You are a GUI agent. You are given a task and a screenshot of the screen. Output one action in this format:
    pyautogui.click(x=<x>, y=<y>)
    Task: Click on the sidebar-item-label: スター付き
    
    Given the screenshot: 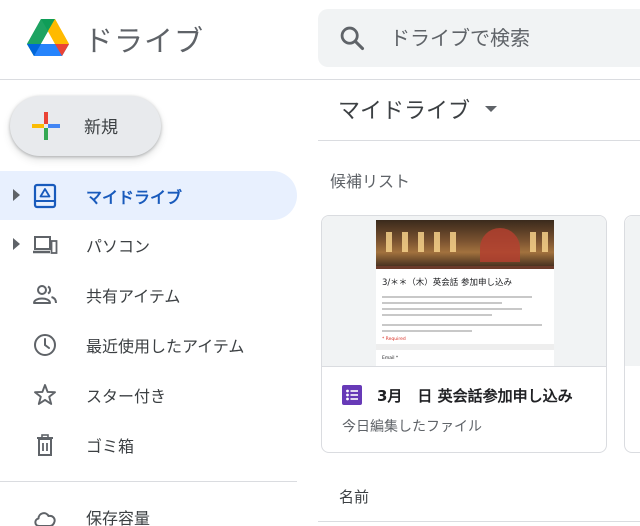 What is the action you would take?
    pyautogui.click(x=126, y=396)
    